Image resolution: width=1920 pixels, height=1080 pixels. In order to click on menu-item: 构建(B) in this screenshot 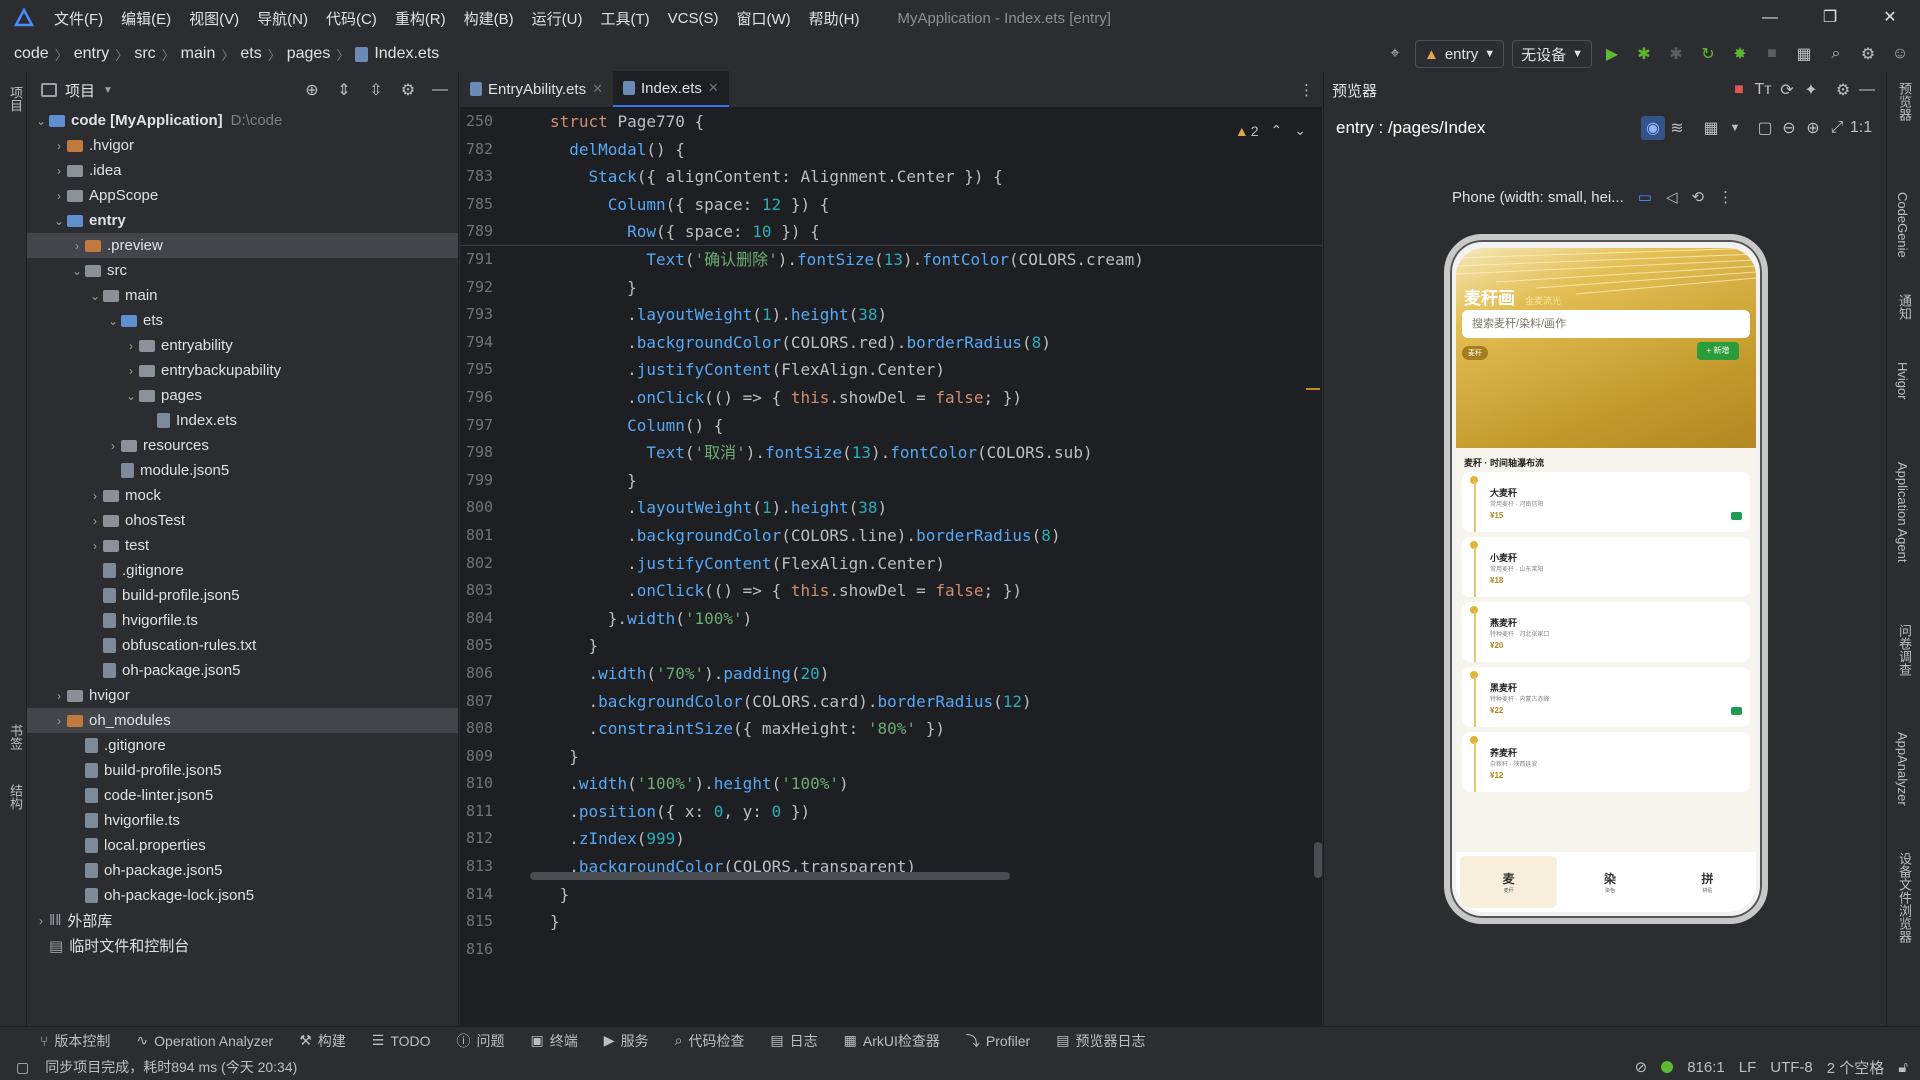, I will do `click(489, 18)`.